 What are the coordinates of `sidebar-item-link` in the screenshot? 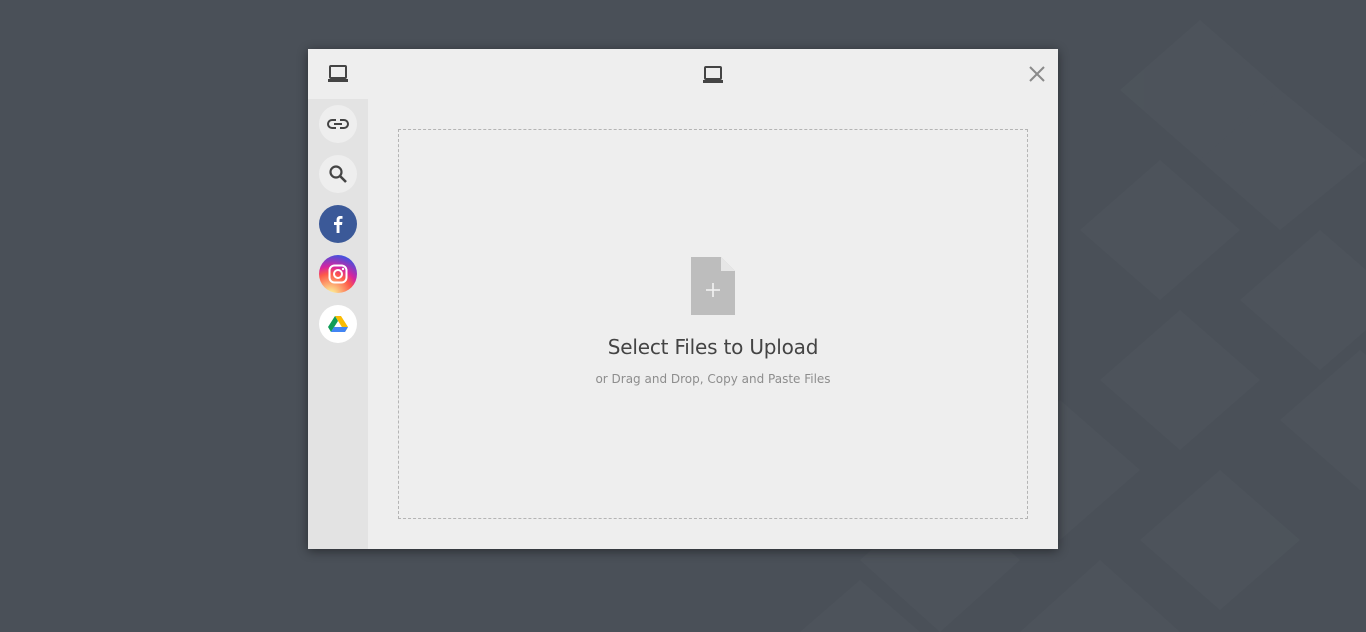 It's located at (338, 124).